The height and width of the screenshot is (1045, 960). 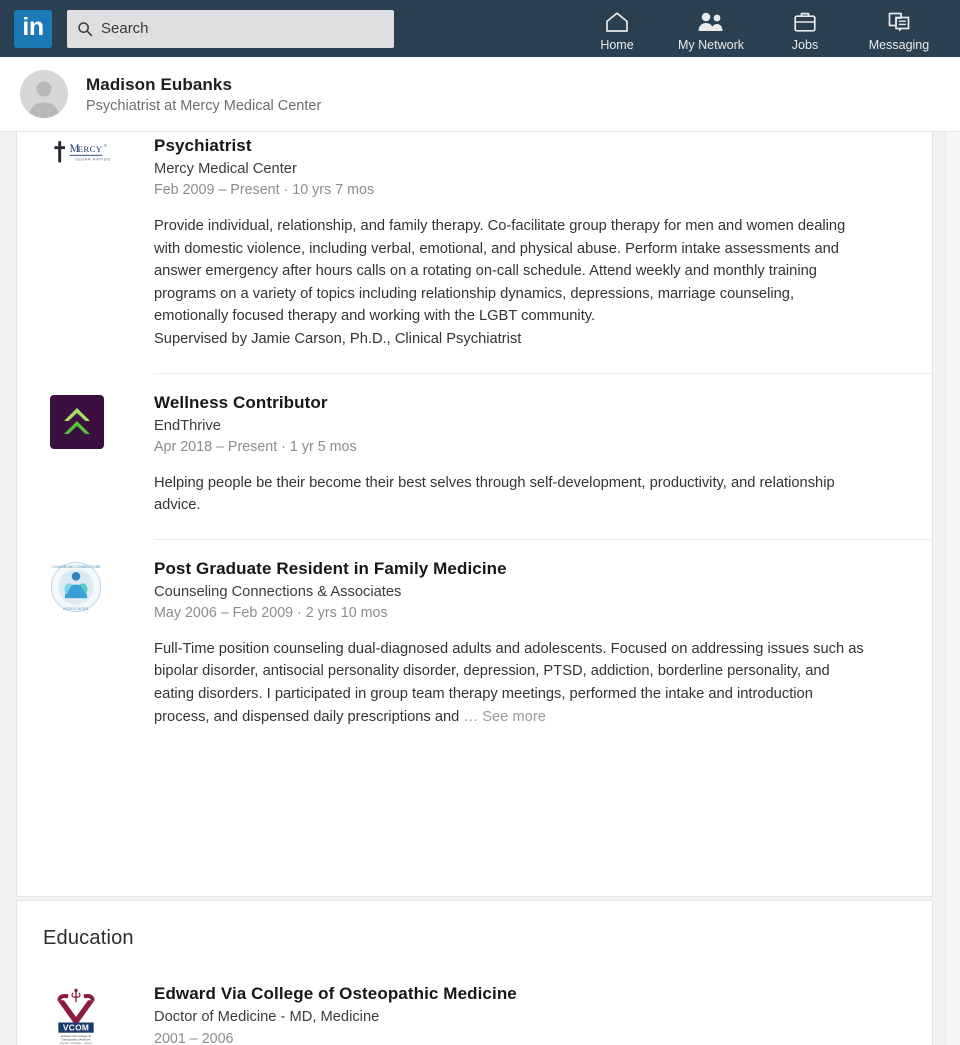 I want to click on nav-item-my-network-label: My Network, so click(x=711, y=44).